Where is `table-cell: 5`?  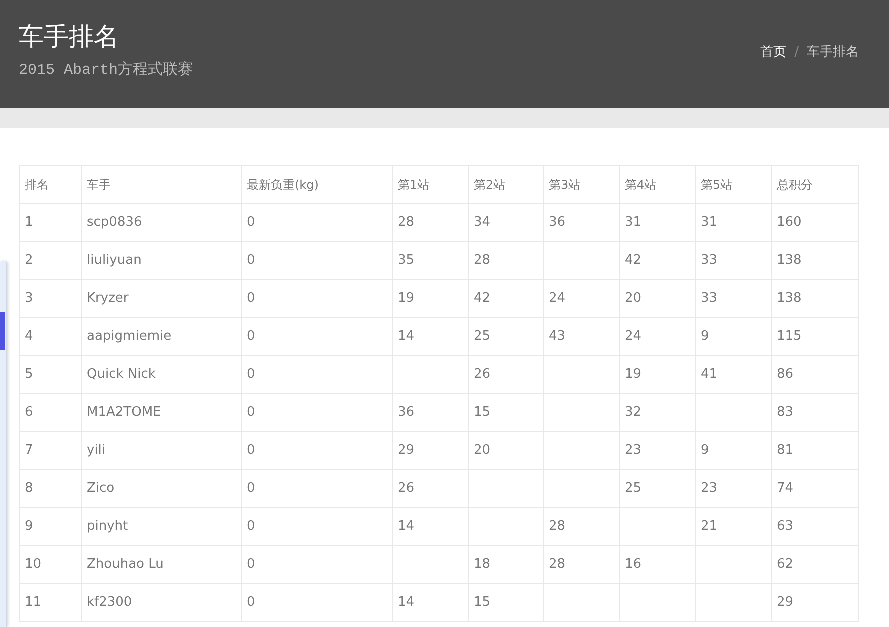
table-cell: 5 is located at coordinates (51, 375).